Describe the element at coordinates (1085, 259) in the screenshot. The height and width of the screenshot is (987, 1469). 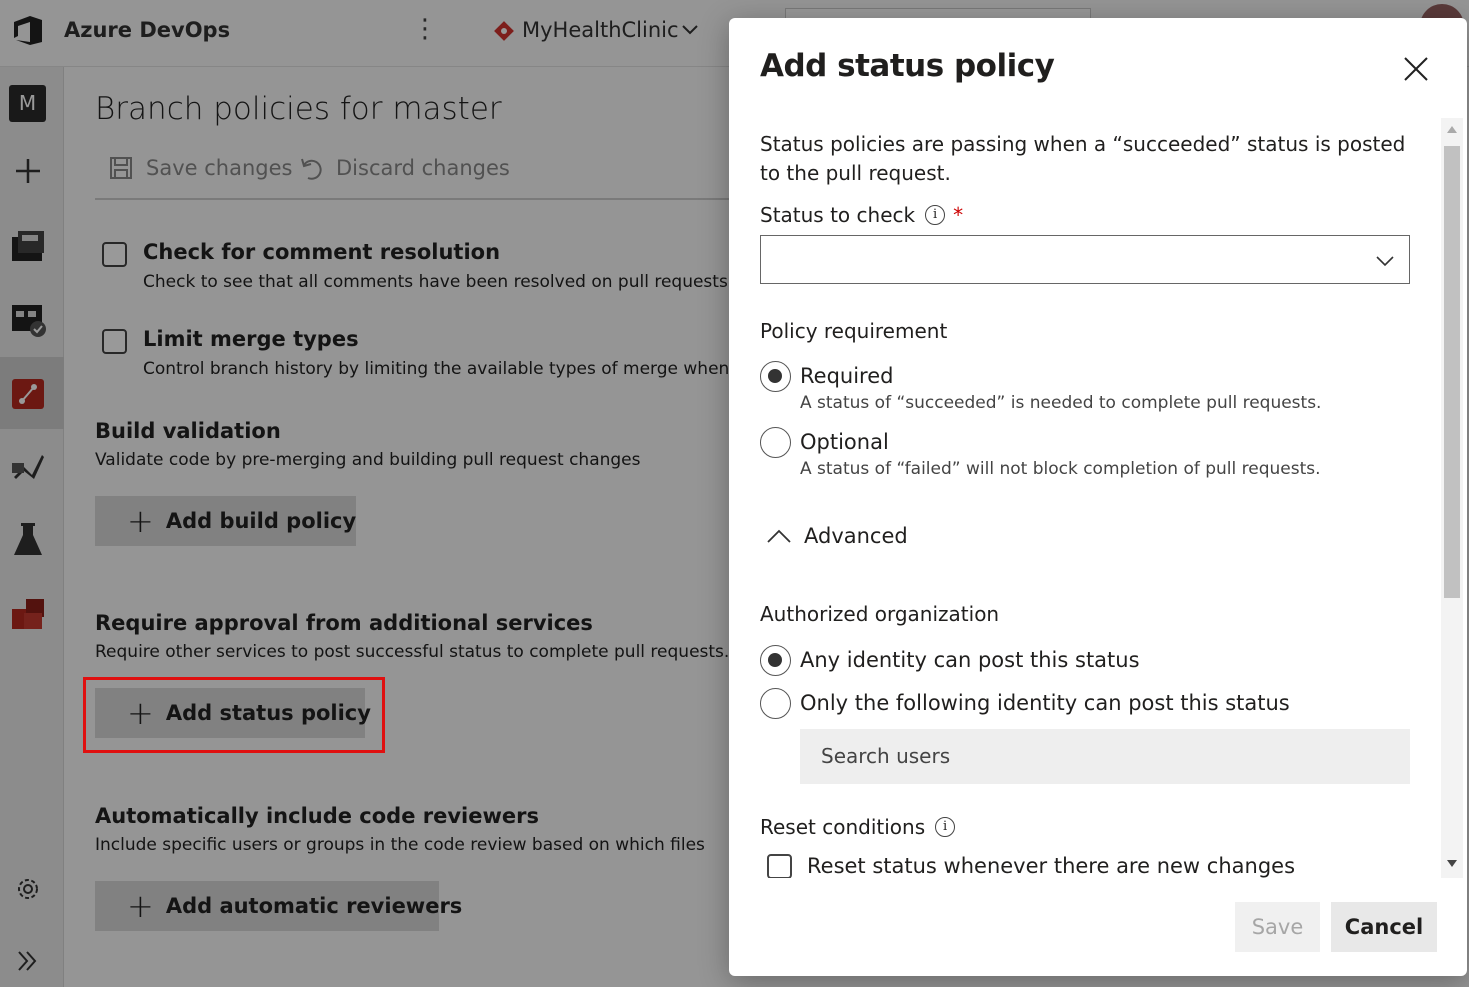
I see `status-to-check-dropdown` at that location.